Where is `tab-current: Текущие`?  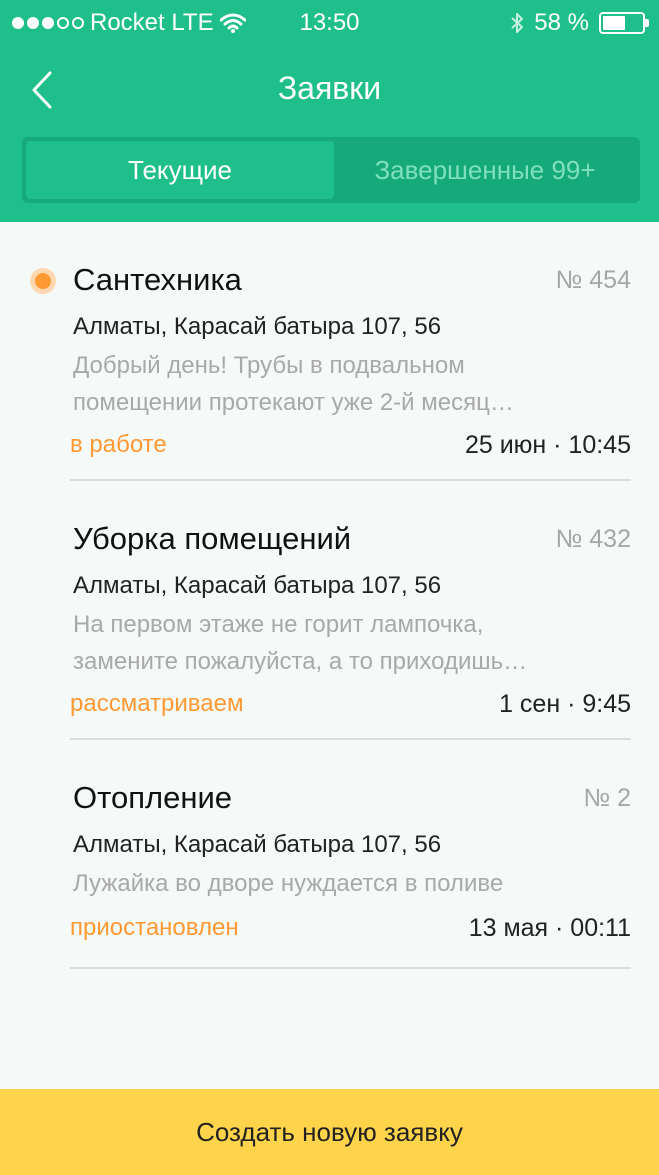
tab-current: Текущие is located at coordinates (180, 170).